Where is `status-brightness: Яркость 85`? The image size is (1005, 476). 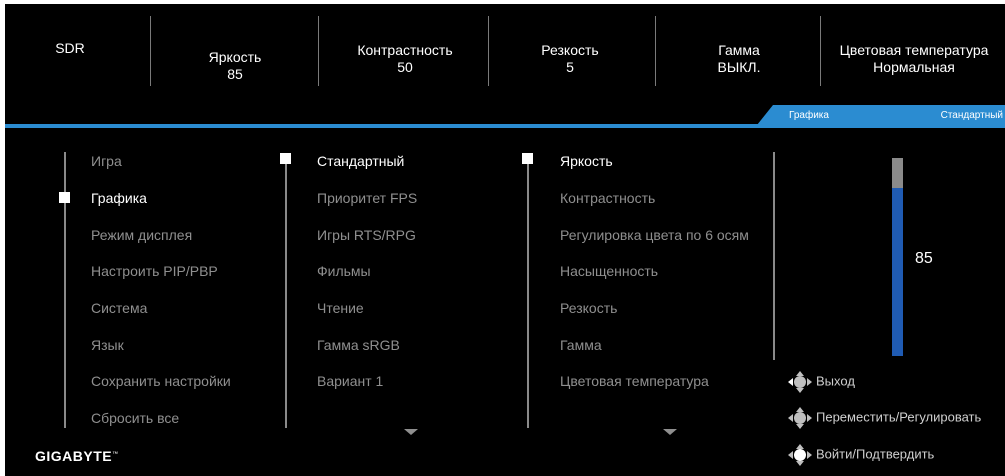
status-brightness: Яркость 85 is located at coordinates (235, 66).